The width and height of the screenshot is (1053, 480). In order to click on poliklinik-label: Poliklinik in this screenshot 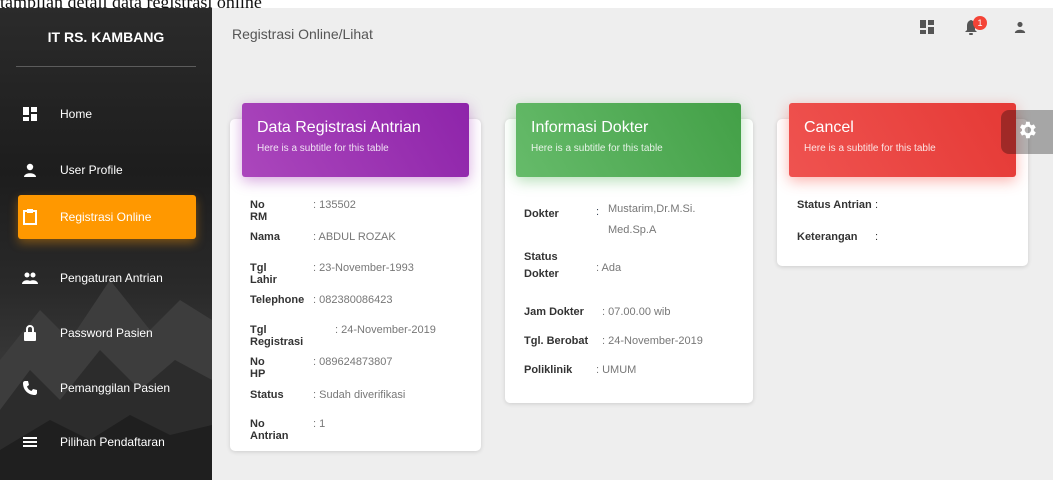, I will do `click(548, 370)`.